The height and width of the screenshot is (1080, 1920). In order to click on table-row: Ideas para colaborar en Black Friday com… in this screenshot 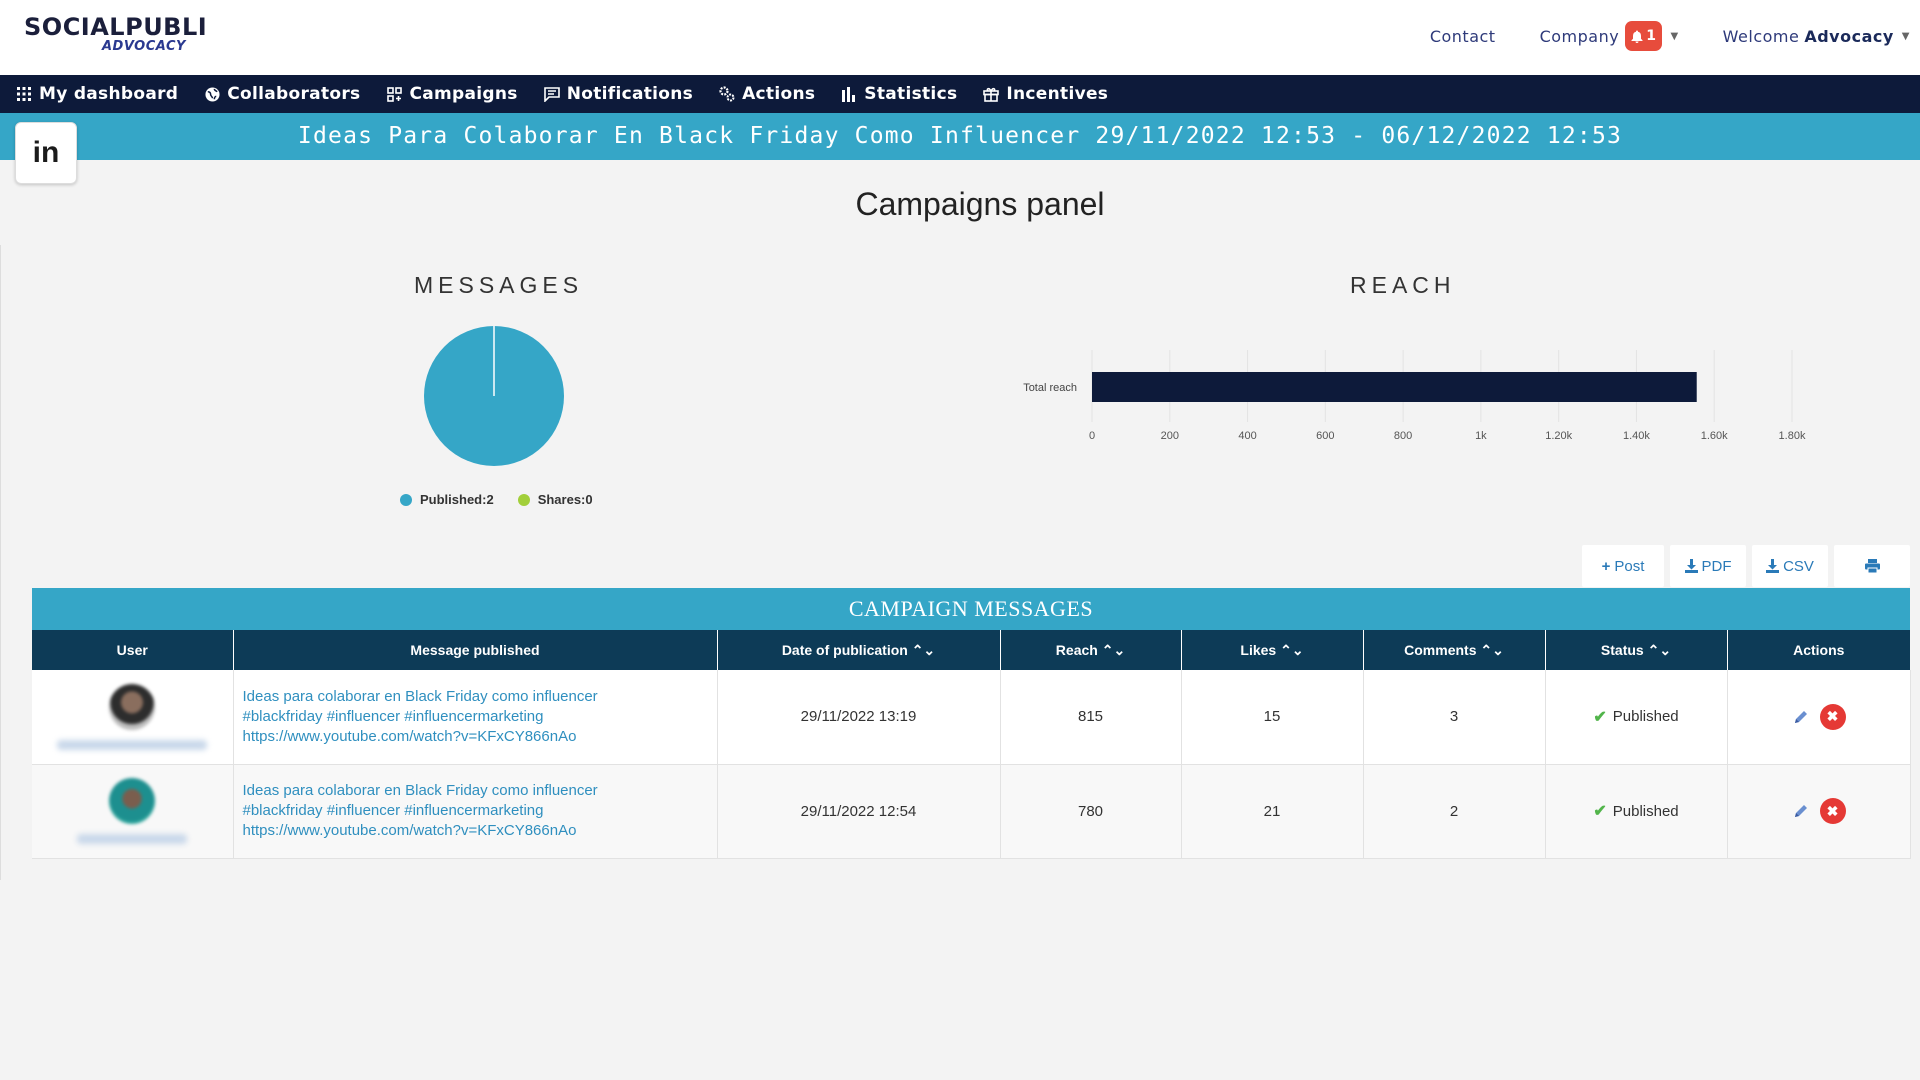, I will do `click(971, 811)`.